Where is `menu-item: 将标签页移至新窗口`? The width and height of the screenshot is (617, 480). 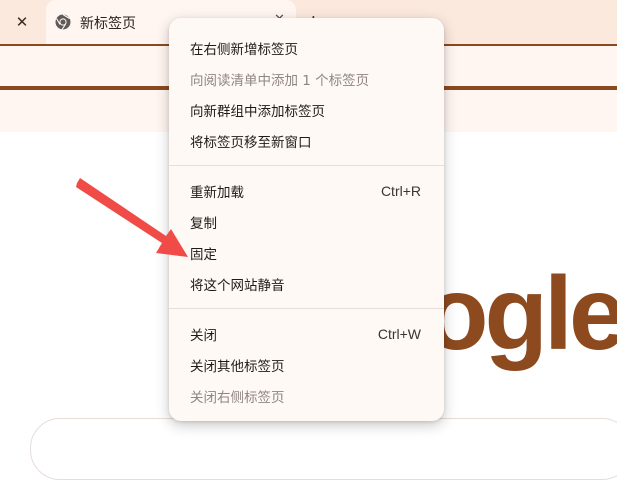
menu-item: 将标签页移至新窗口 is located at coordinates (306, 140).